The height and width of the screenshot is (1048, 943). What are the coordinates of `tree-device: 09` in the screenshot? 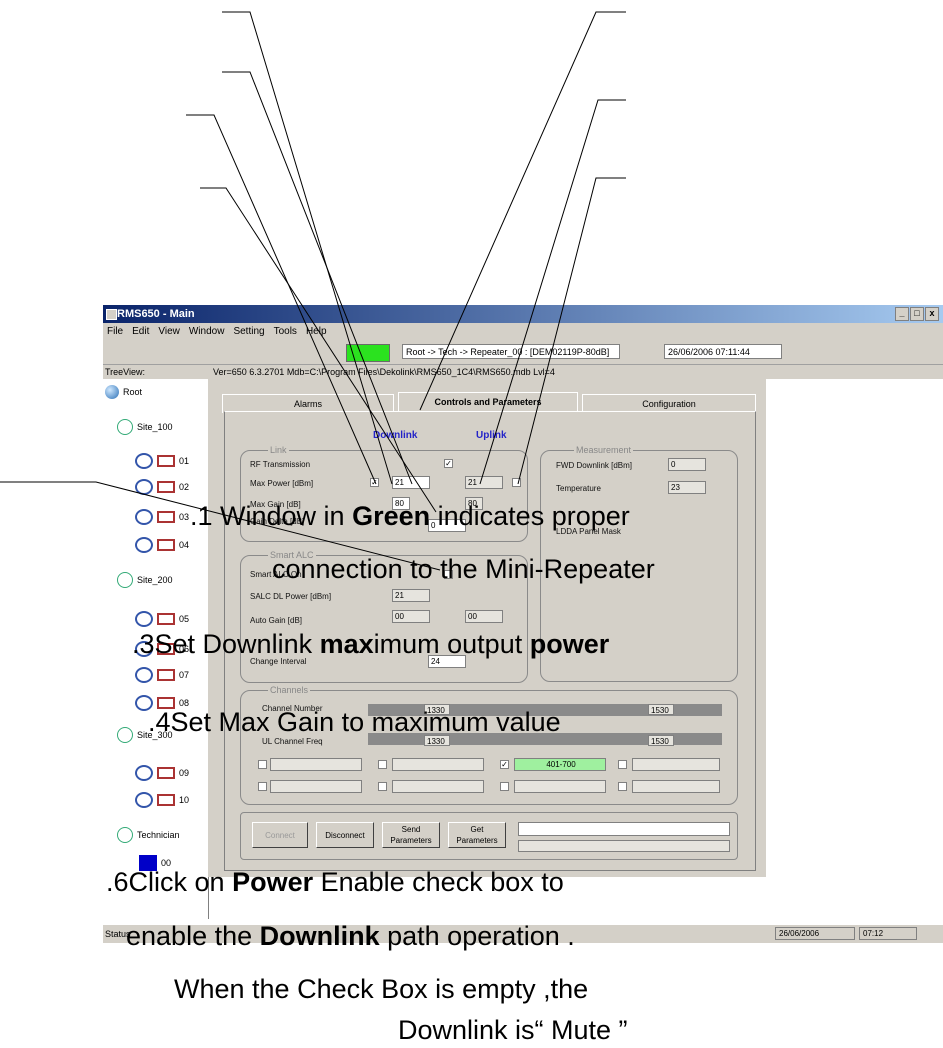 It's located at (162, 773).